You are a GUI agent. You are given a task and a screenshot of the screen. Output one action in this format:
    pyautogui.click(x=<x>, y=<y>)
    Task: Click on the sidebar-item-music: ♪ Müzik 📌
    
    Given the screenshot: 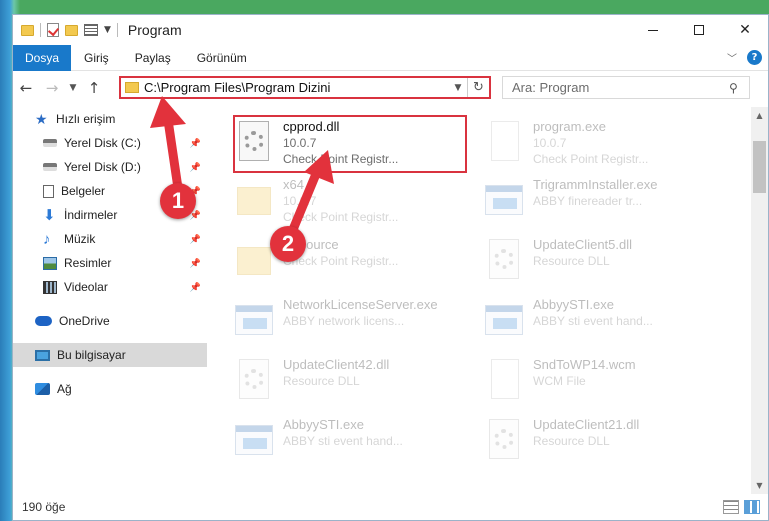 What is the action you would take?
    pyautogui.click(x=110, y=239)
    